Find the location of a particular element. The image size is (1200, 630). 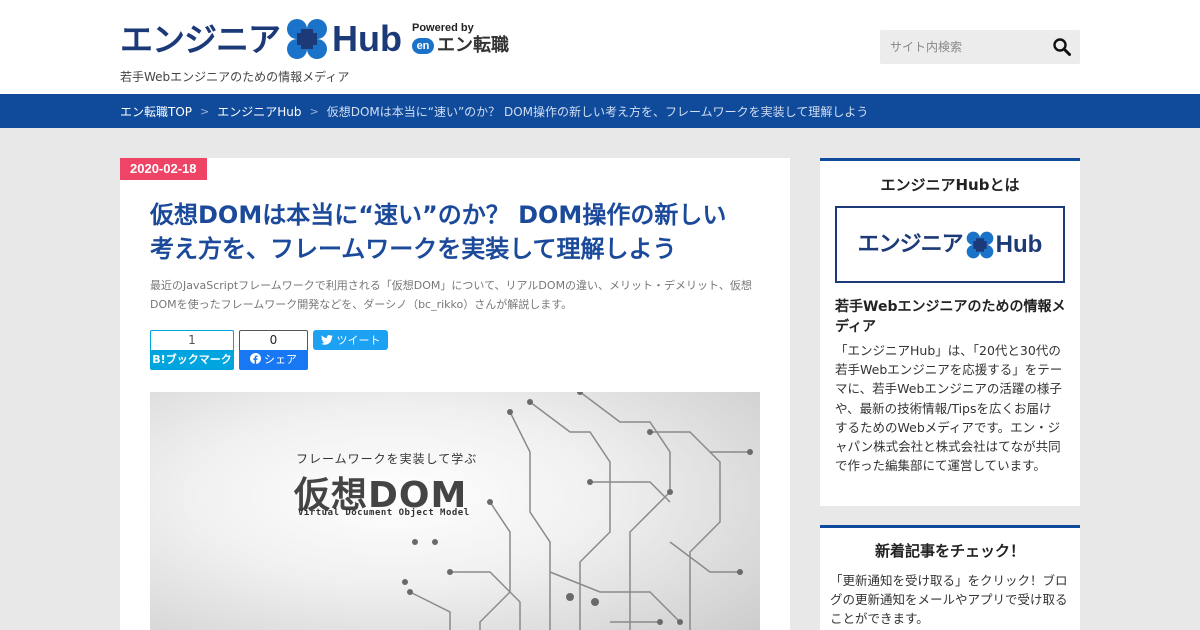

date-badge: 2020-02-18 is located at coordinates (163, 169).